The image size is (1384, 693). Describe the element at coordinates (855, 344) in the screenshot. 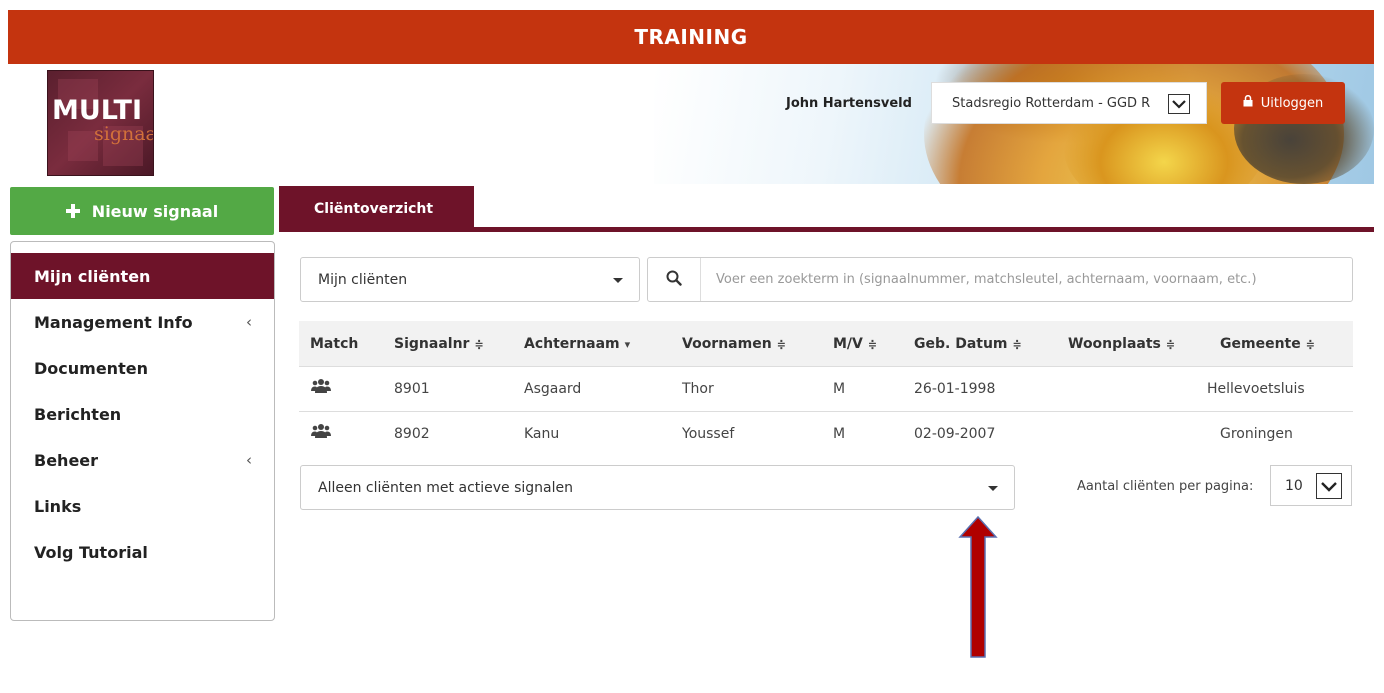

I see `column-header-mv: M/V ≑` at that location.